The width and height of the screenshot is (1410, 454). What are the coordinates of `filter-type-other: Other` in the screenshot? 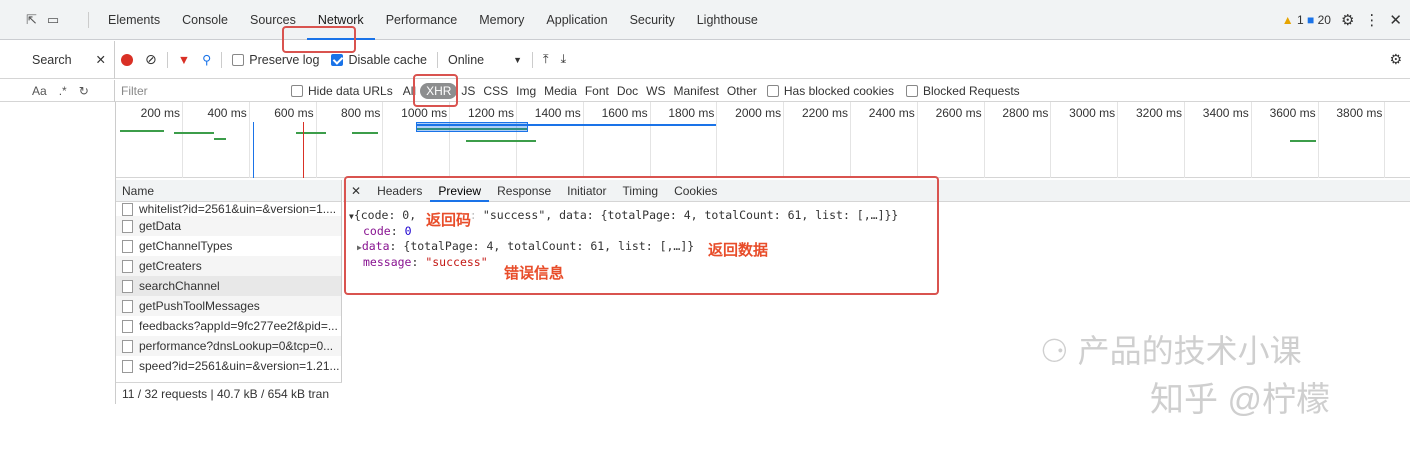 It's located at (742, 91).